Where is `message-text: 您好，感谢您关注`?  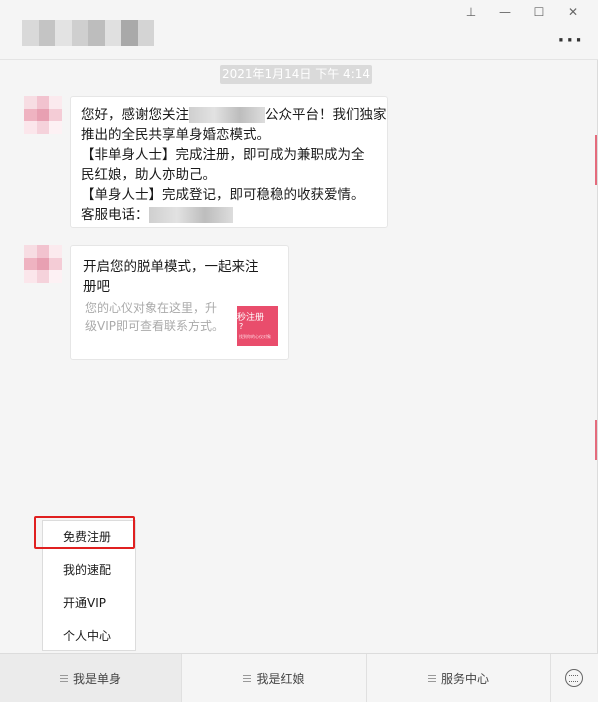 message-text: 您好，感谢您关注 is located at coordinates (135, 115).